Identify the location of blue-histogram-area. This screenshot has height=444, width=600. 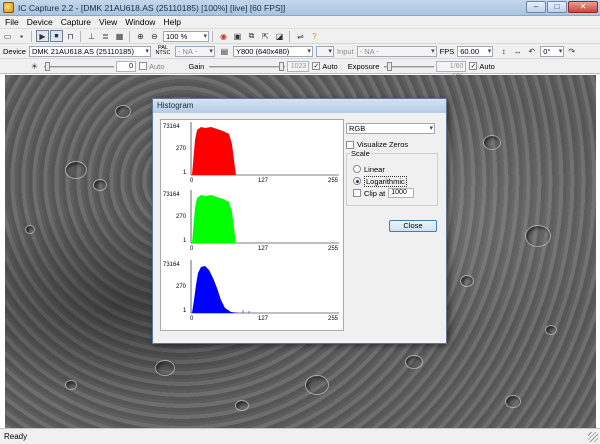
(215, 289).